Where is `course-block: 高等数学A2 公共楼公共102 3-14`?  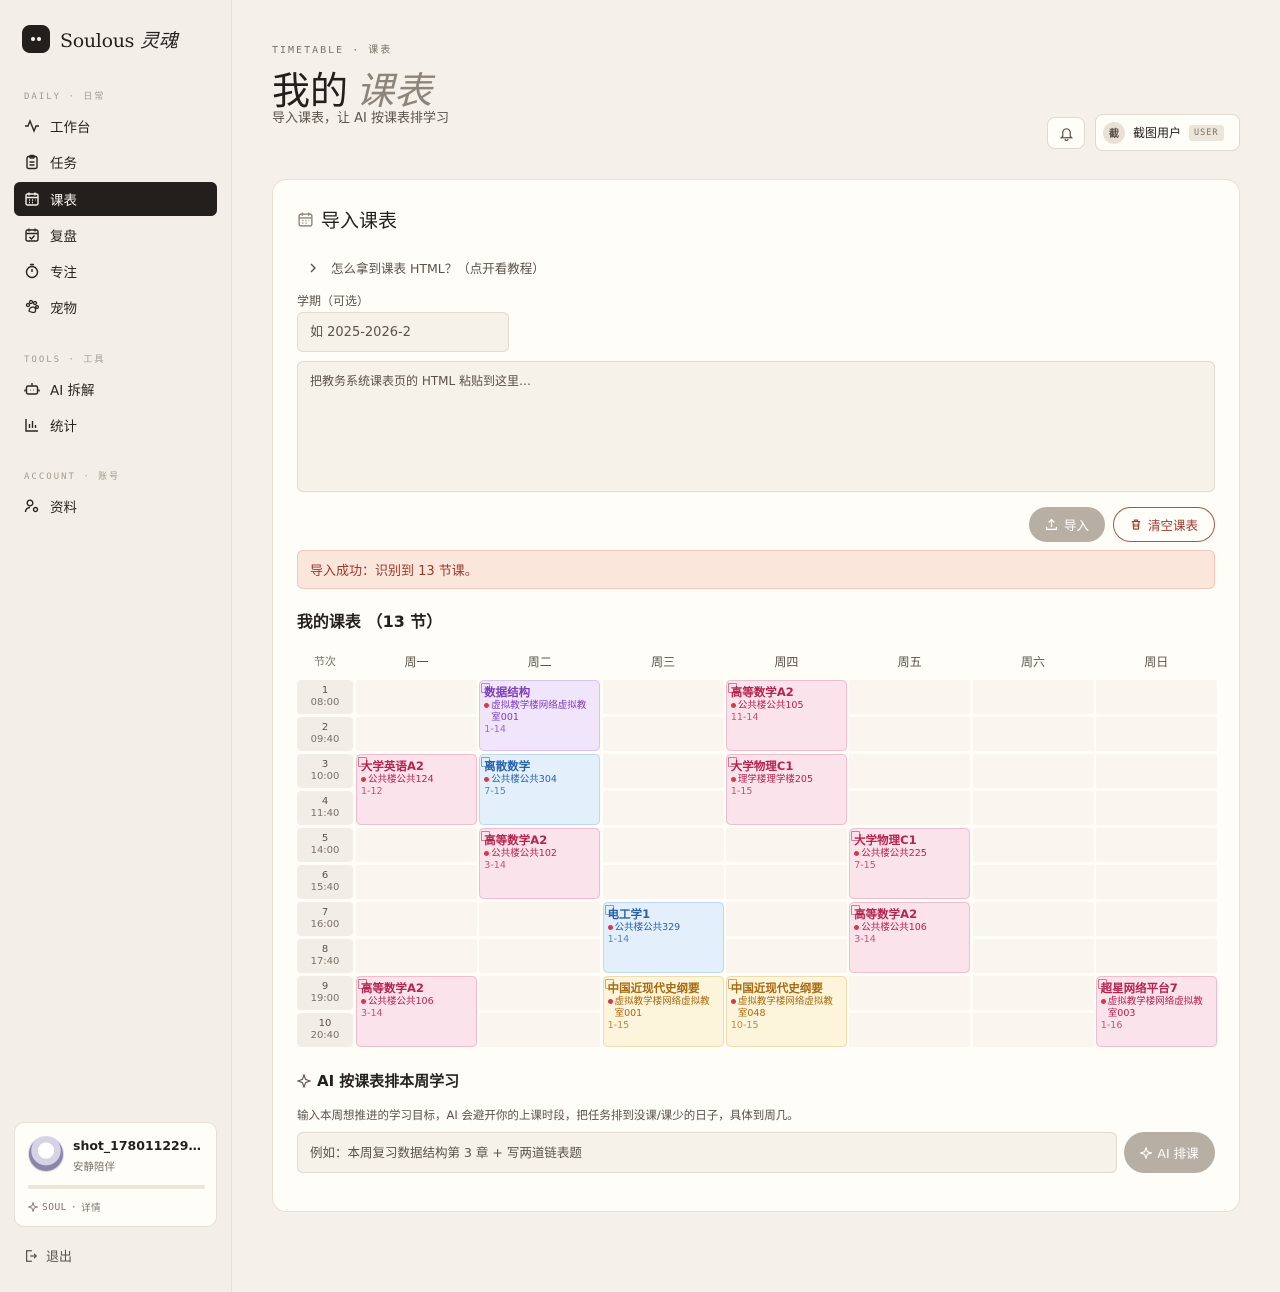 course-block: 高等数学A2 公共楼公共102 3-14 is located at coordinates (540, 863).